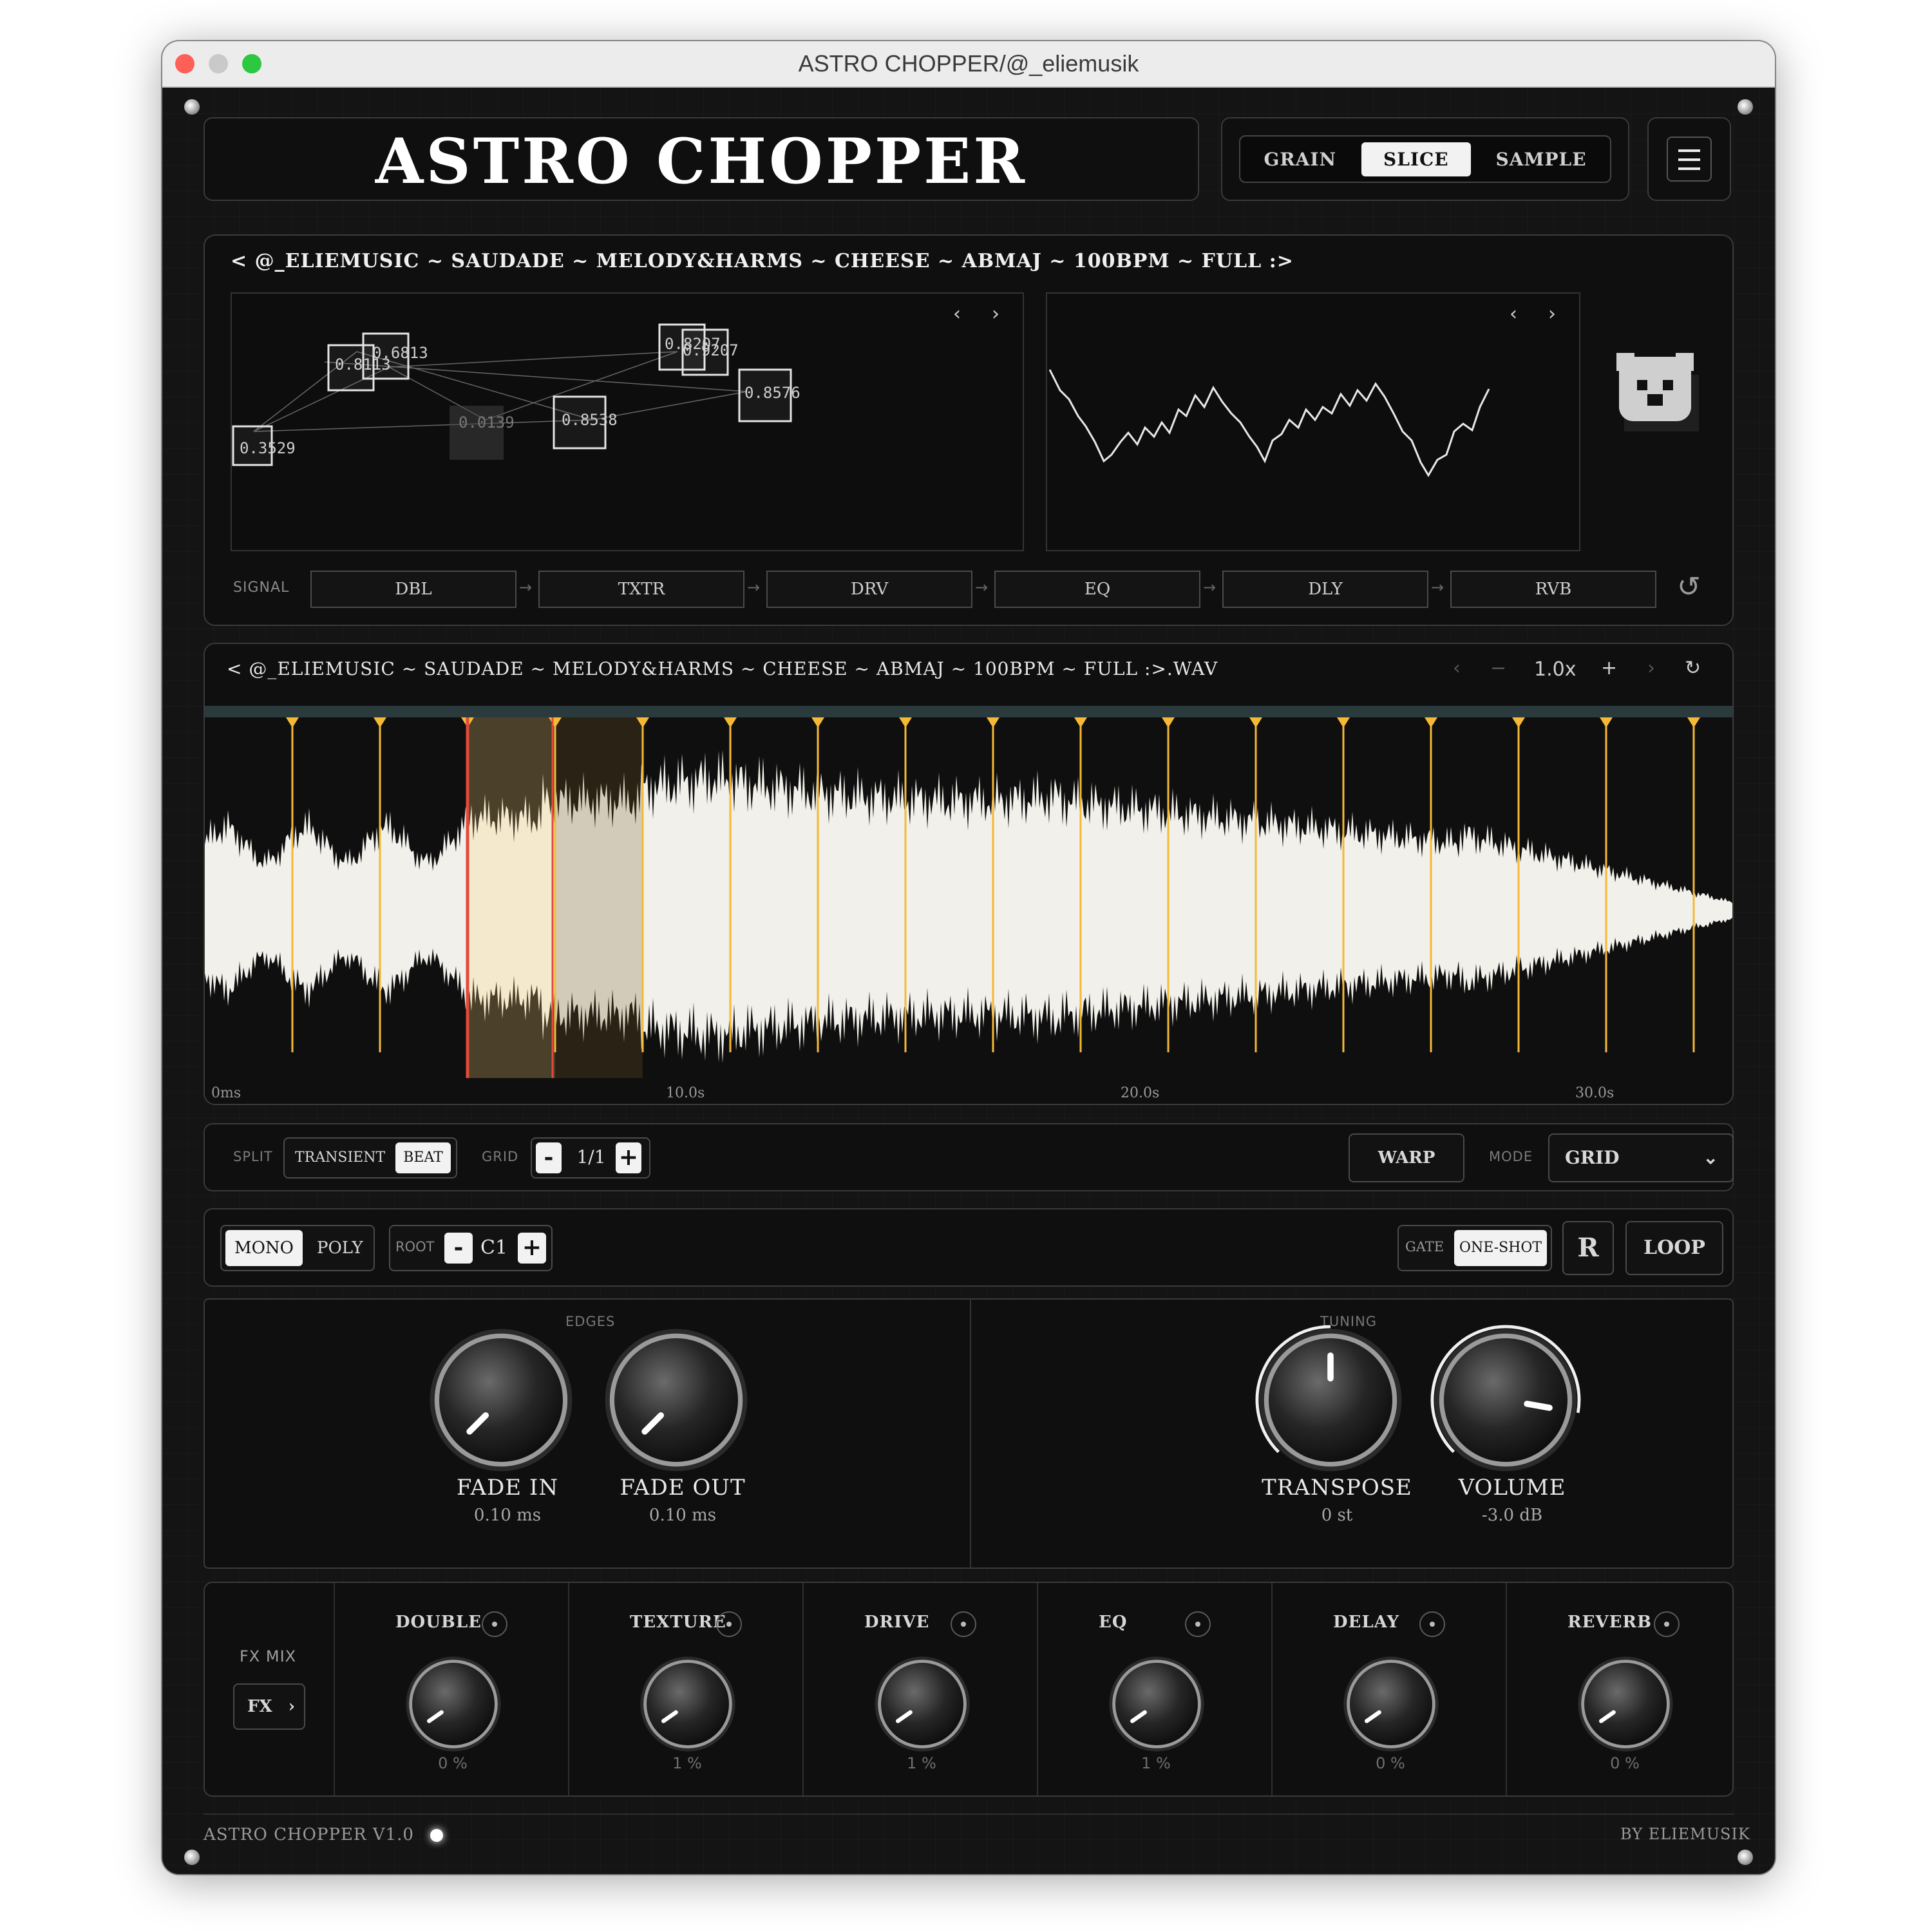 Image resolution: width=1932 pixels, height=1932 pixels. Describe the element at coordinates (264, 1248) in the screenshot. I see `voice-mono-button: MONO` at that location.